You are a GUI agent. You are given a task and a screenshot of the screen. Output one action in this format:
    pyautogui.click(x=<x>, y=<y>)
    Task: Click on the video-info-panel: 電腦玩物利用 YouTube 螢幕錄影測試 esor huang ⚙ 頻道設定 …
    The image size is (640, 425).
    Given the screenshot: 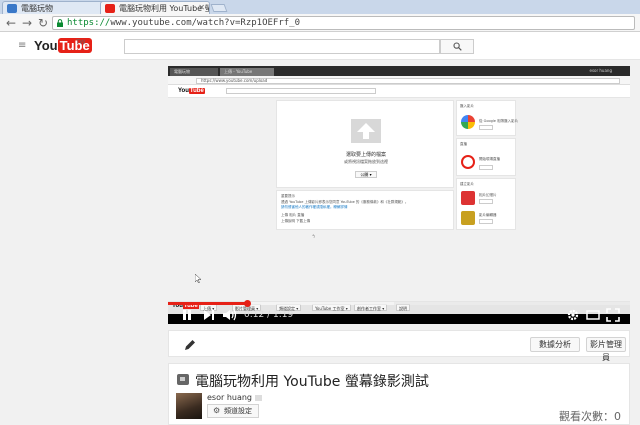 What is the action you would take?
    pyautogui.click(x=399, y=394)
    